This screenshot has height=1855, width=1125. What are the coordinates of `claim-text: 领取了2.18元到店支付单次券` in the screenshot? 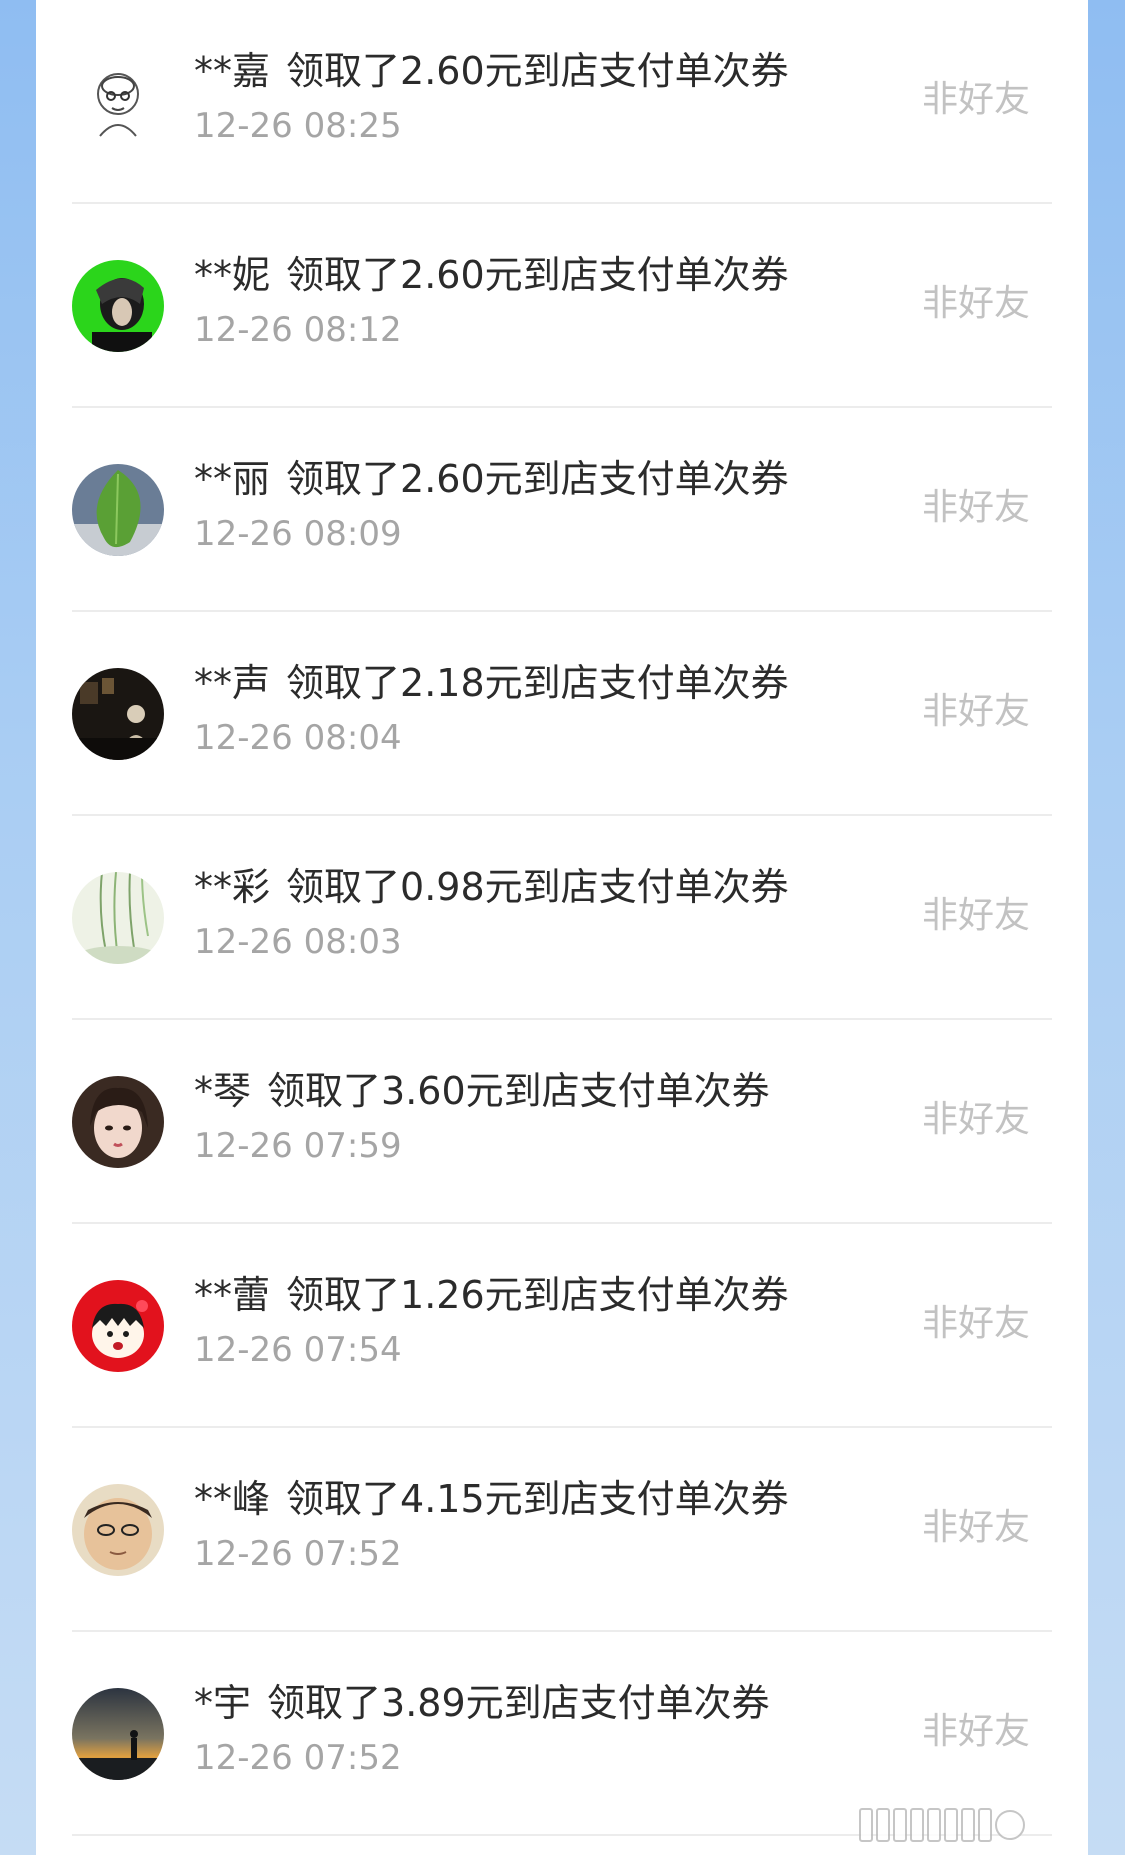 It's located at (537, 683).